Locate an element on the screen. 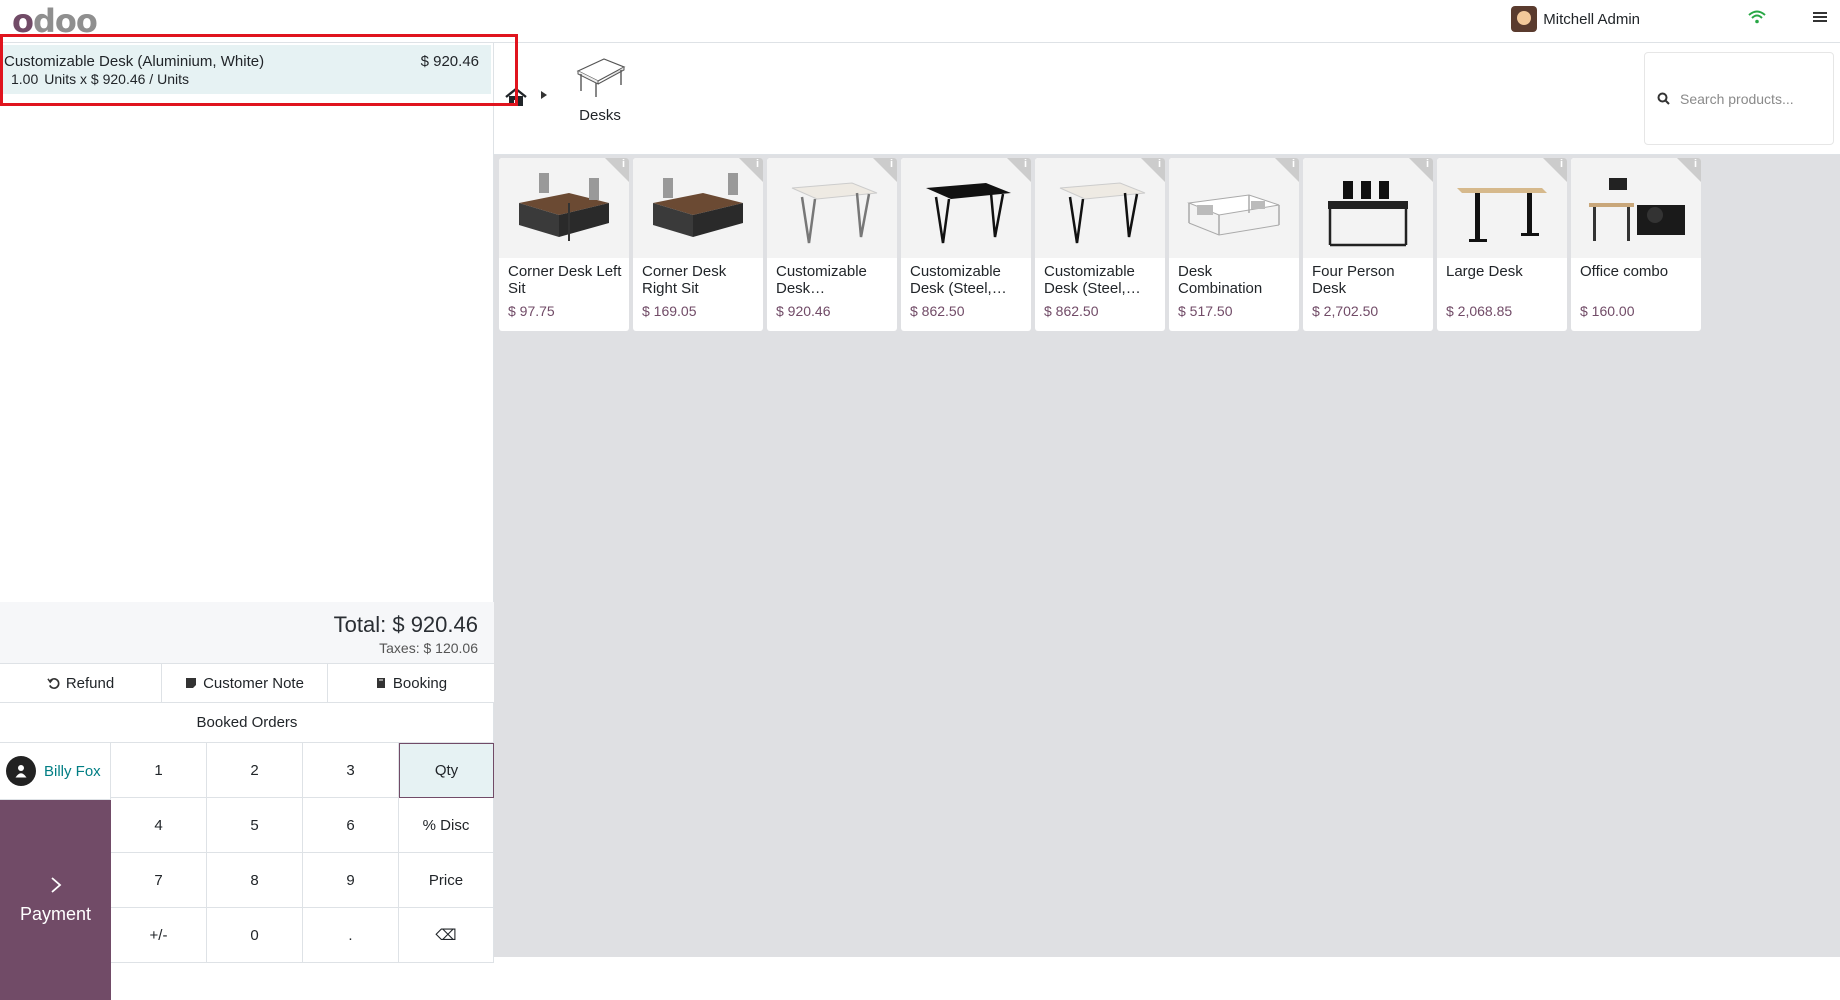  numpad-mode-qty: Qty is located at coordinates (446, 770).